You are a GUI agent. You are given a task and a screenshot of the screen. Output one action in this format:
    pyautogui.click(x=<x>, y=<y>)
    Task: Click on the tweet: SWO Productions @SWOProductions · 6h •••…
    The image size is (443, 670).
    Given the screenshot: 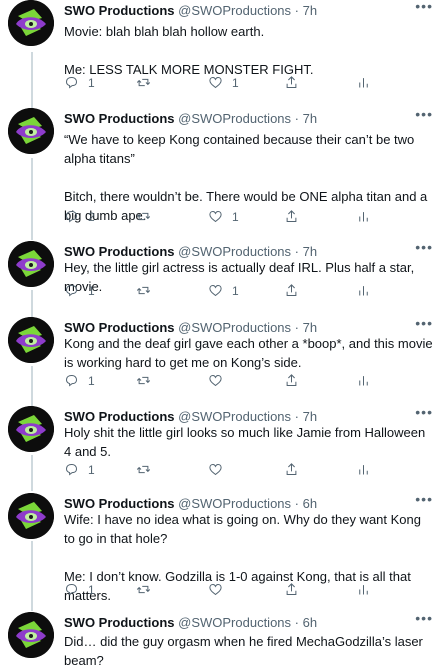 What is the action you would take?
    pyautogui.click(x=221, y=639)
    